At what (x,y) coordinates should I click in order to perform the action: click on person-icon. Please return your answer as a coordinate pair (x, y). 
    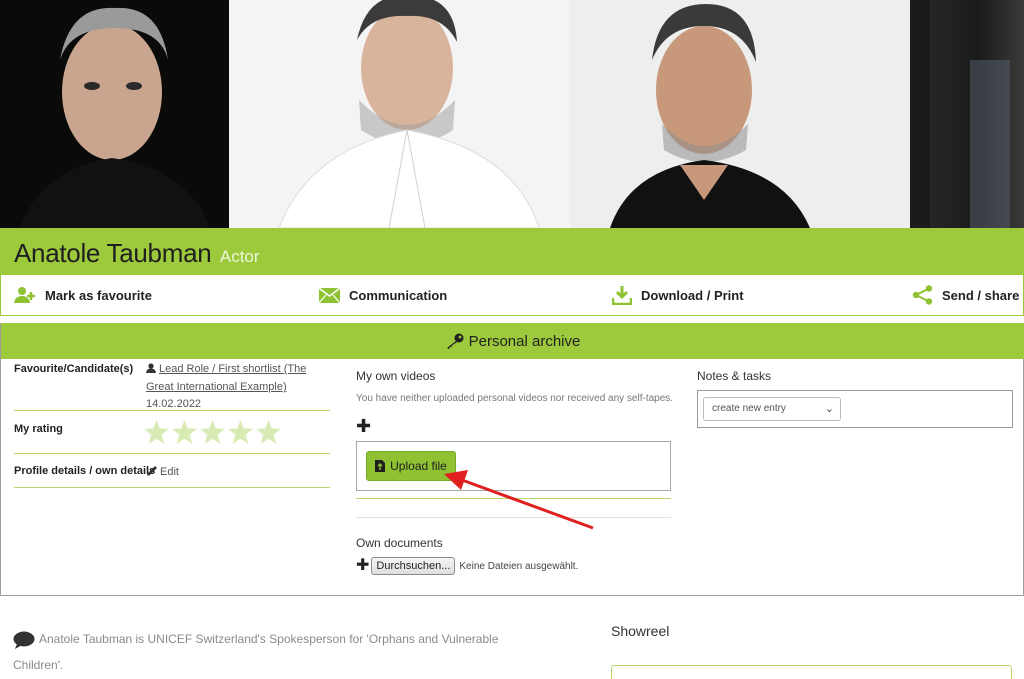
    Looking at the image, I should click on (151, 370).